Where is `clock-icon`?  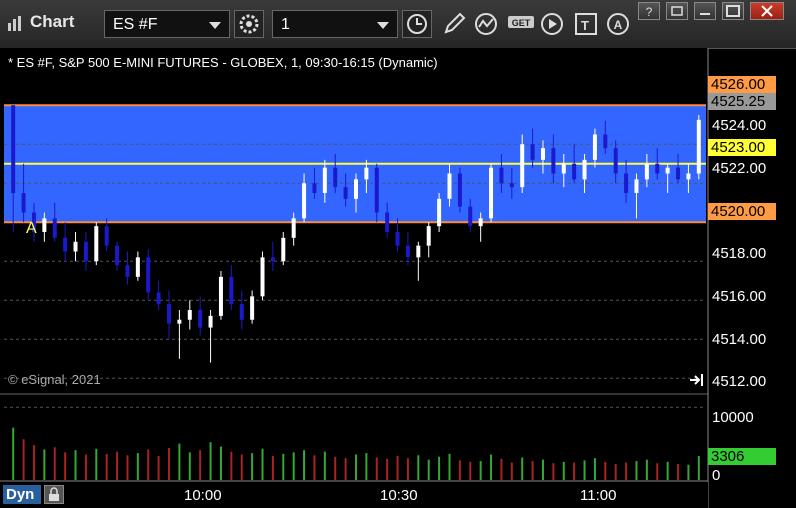 clock-icon is located at coordinates (417, 24).